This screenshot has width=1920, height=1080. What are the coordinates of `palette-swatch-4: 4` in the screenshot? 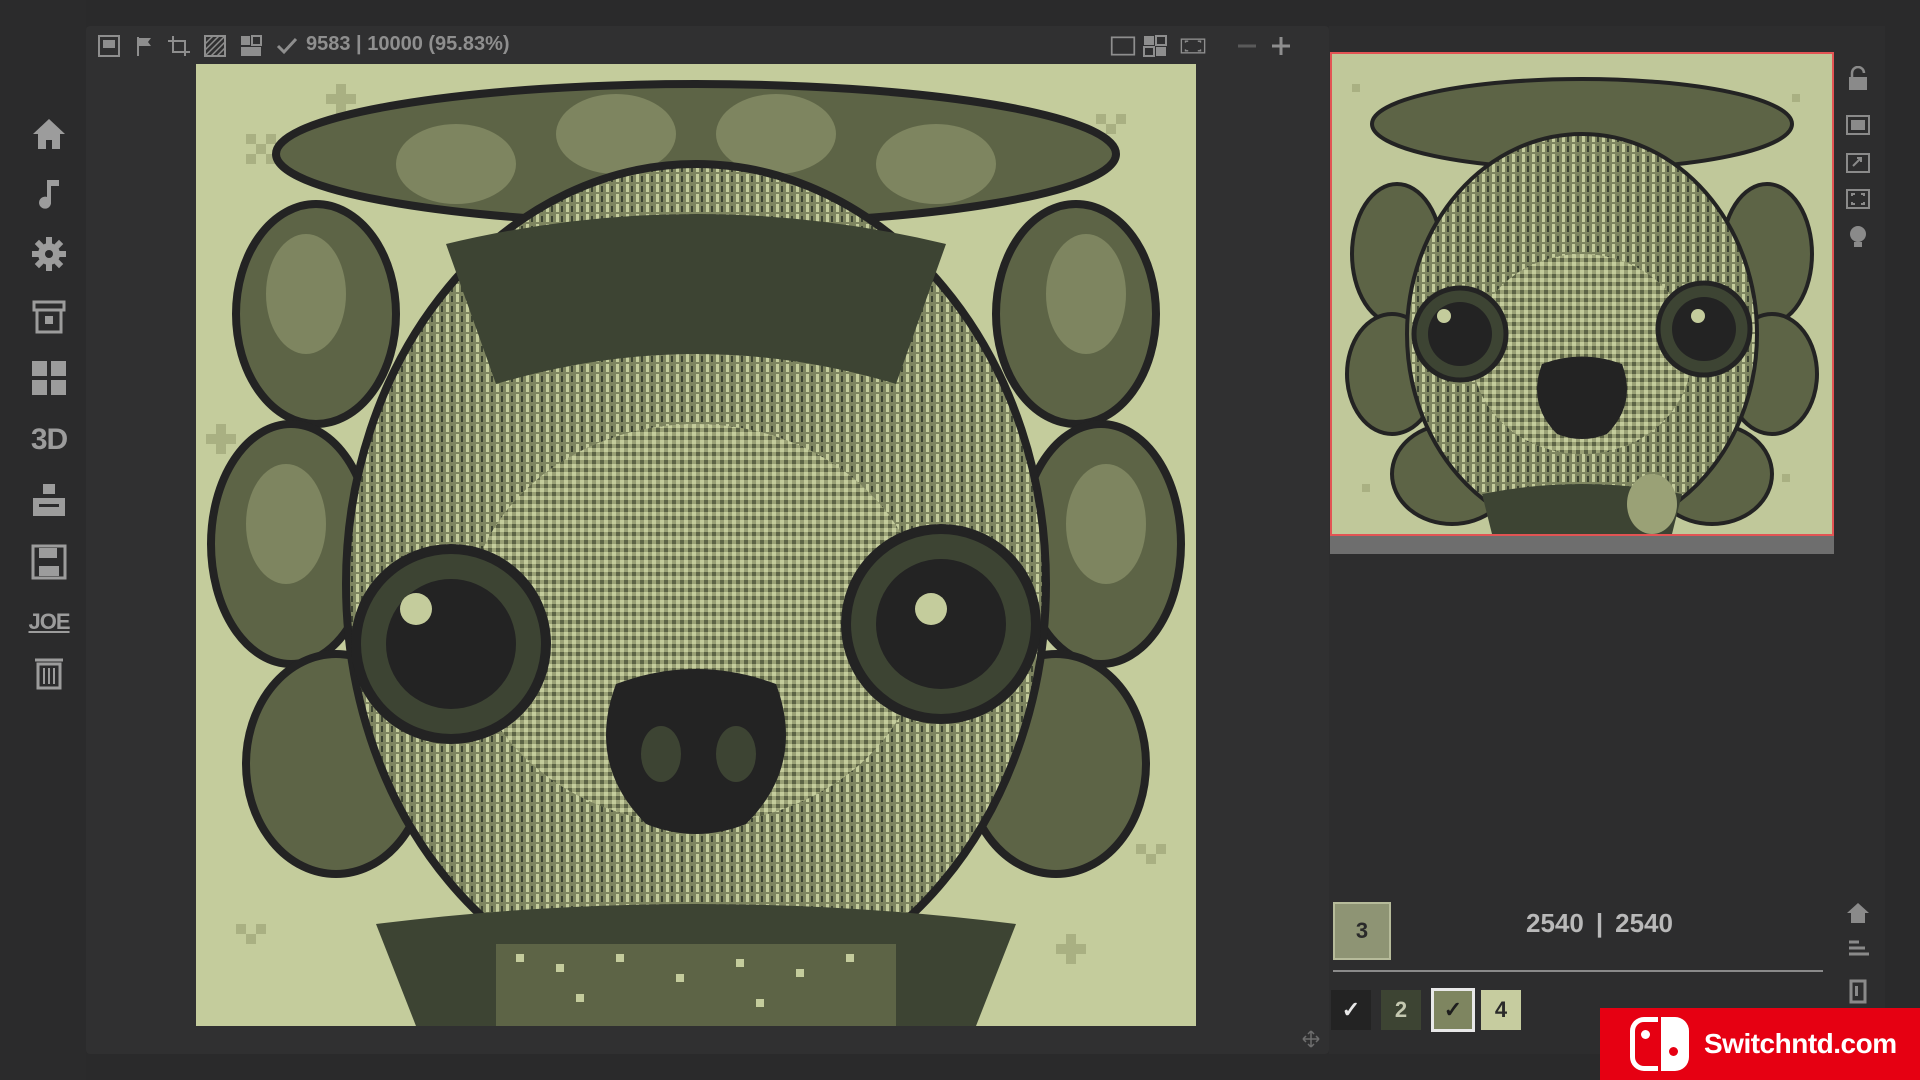 It's located at (1501, 1010).